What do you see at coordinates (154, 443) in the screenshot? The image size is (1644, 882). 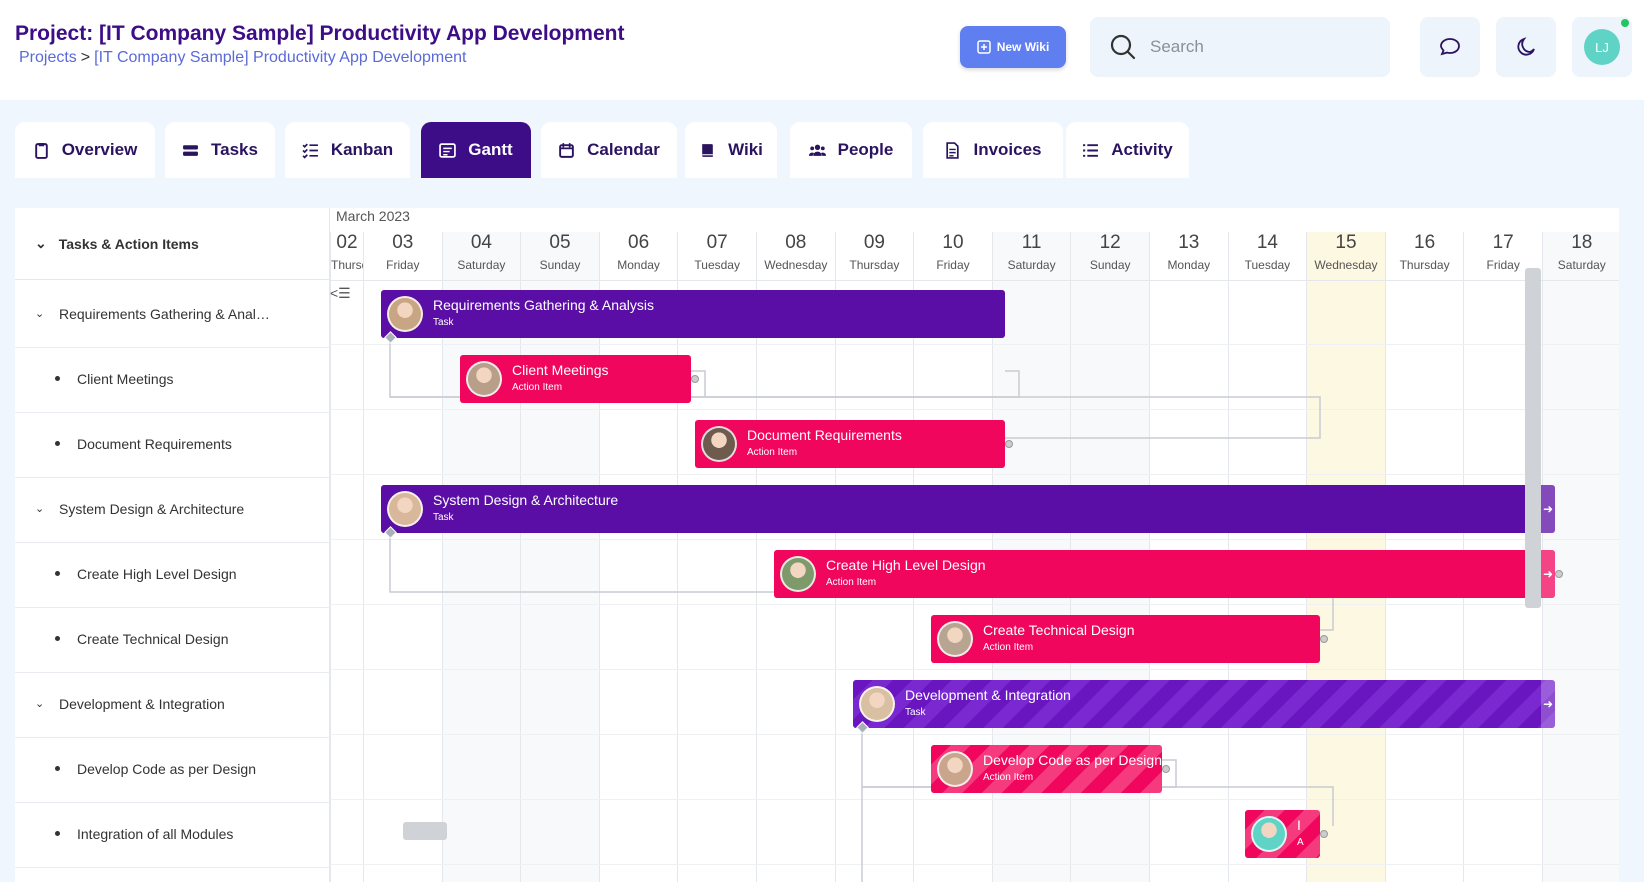 I see `row-label: Document Requirements` at bounding box center [154, 443].